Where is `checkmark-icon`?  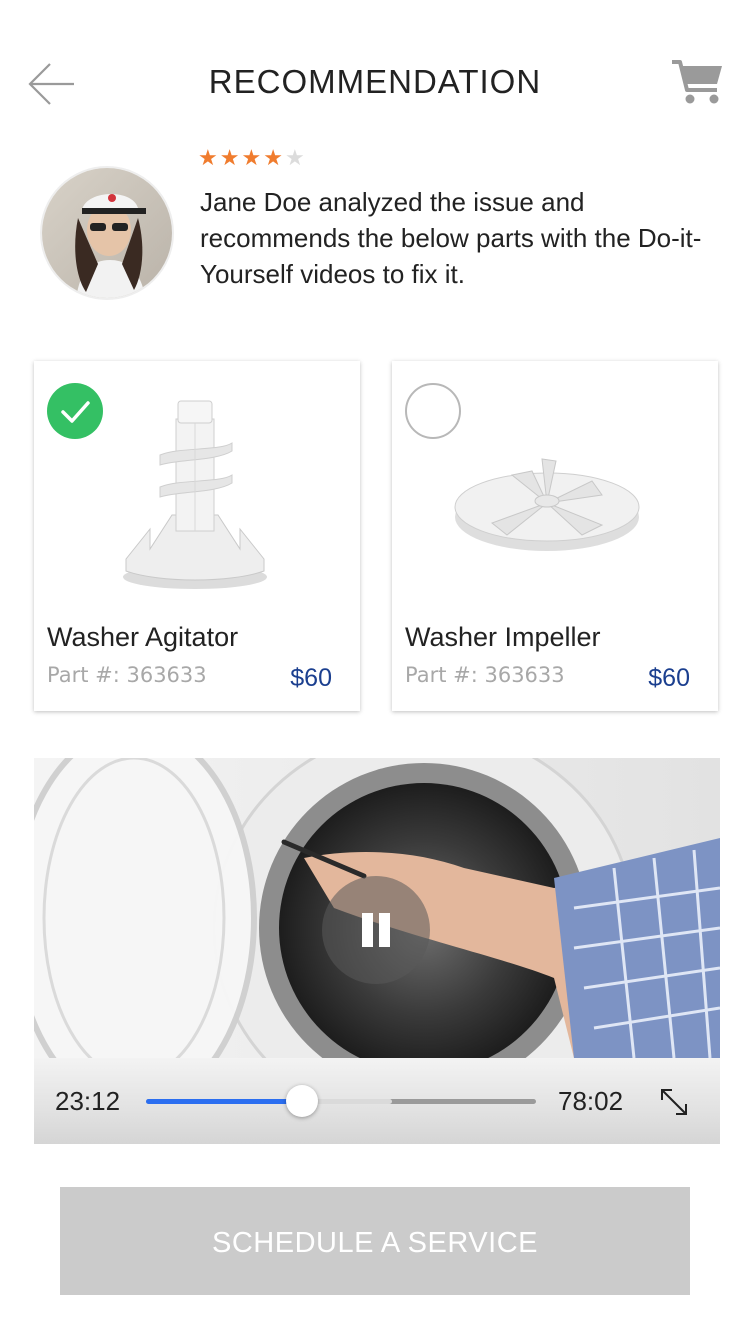
checkmark-icon is located at coordinates (75, 412).